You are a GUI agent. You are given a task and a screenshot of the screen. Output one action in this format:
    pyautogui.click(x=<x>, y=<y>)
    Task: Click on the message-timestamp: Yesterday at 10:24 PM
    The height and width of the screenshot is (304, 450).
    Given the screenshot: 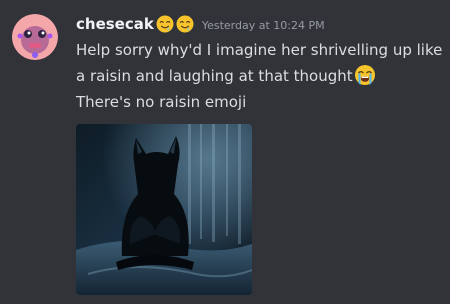 What is the action you would take?
    pyautogui.click(x=263, y=25)
    